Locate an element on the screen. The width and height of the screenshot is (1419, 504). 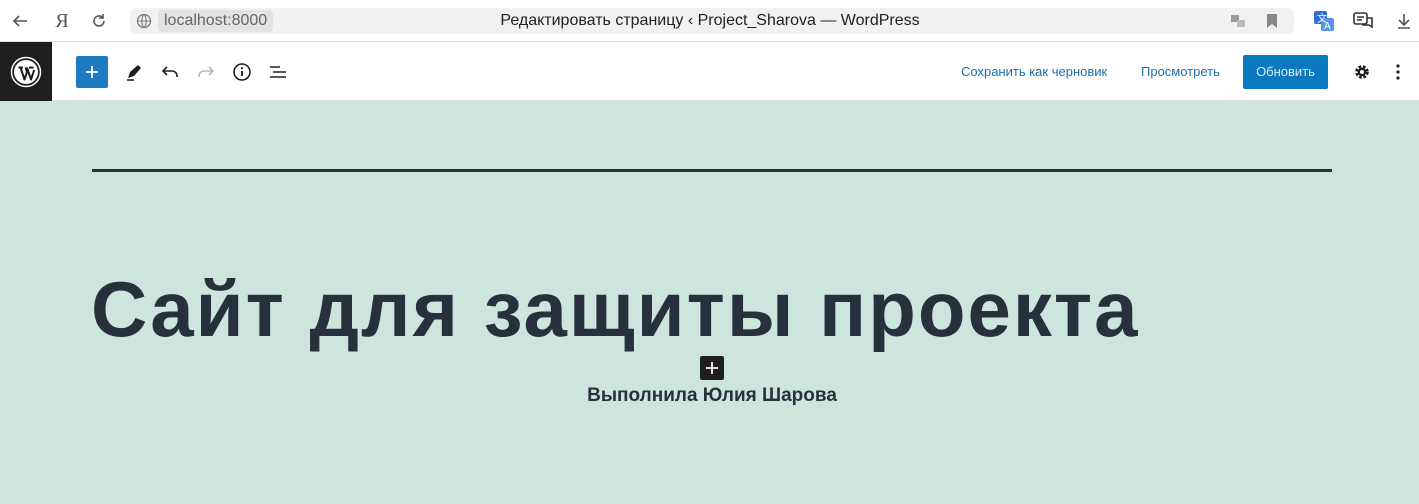
reload-icon is located at coordinates (99, 21).